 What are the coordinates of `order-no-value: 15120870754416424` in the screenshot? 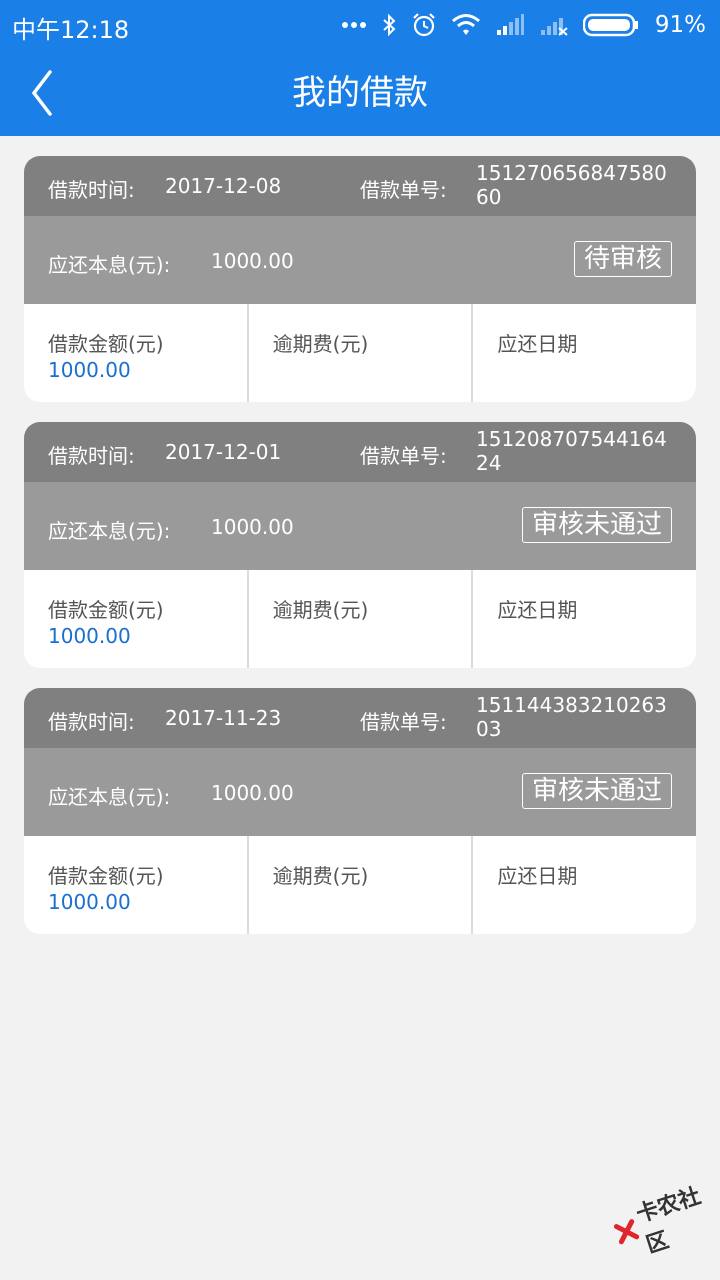 It's located at (571, 451).